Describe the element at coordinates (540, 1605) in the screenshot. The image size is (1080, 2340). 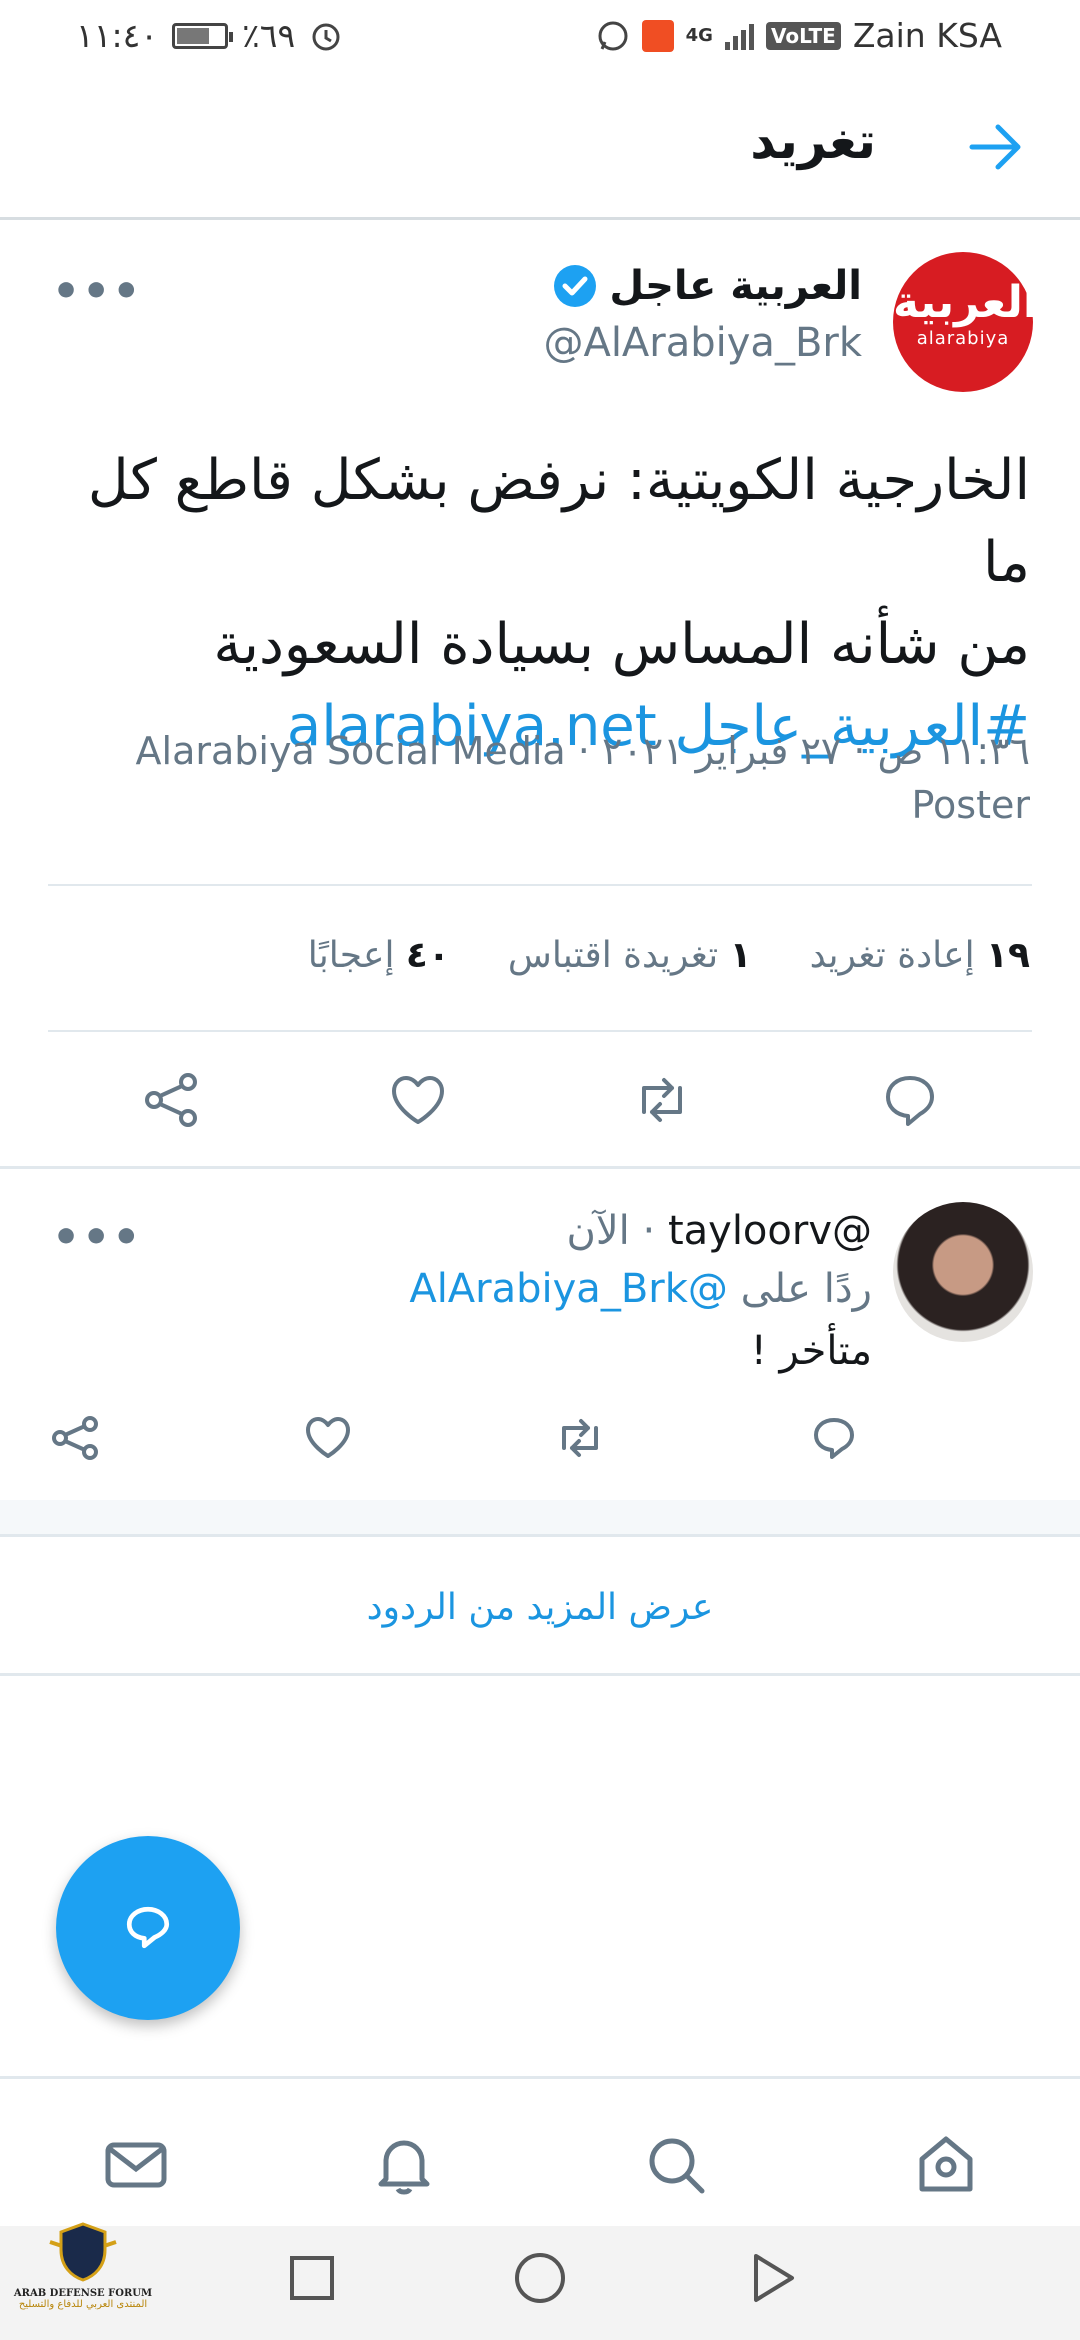
I see `show-more-replies-button: عرض المزيد من الردود` at that location.